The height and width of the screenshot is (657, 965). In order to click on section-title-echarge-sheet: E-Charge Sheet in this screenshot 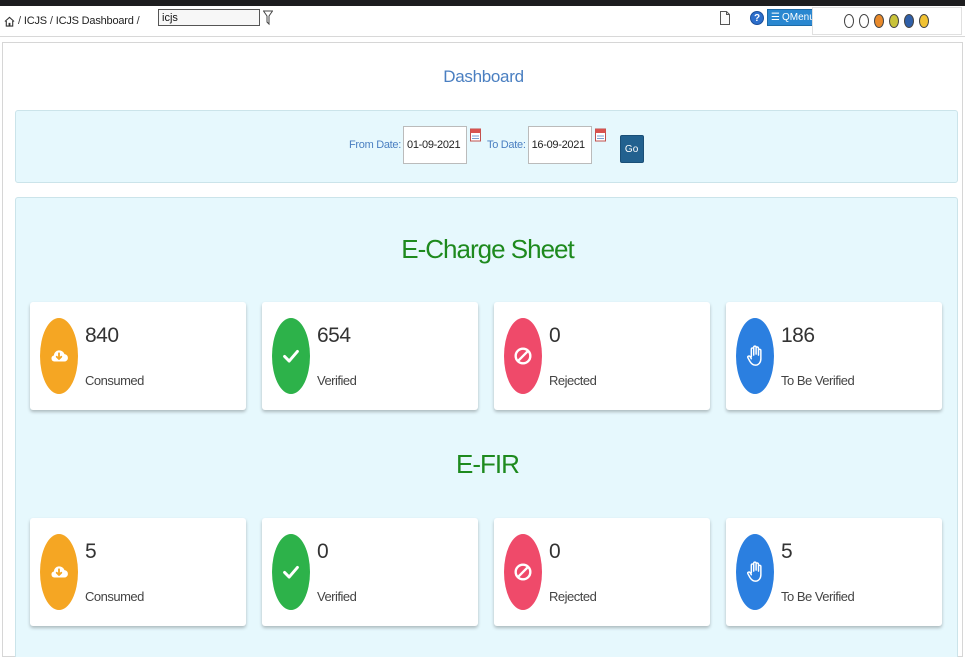, I will do `click(487, 249)`.